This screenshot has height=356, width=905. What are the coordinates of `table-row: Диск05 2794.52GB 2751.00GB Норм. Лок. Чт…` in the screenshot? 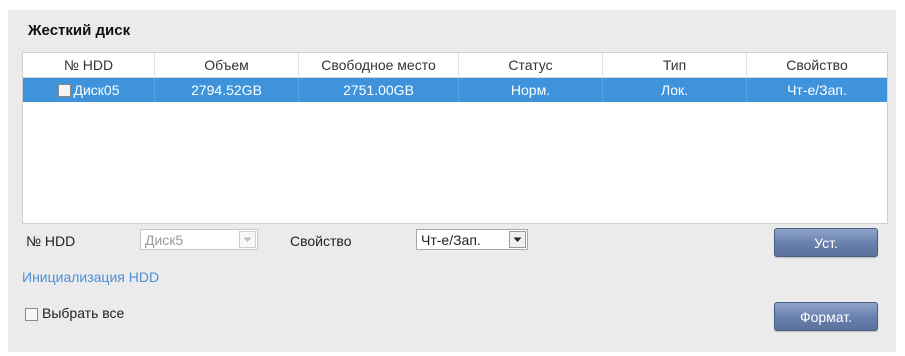 It's located at (455, 90).